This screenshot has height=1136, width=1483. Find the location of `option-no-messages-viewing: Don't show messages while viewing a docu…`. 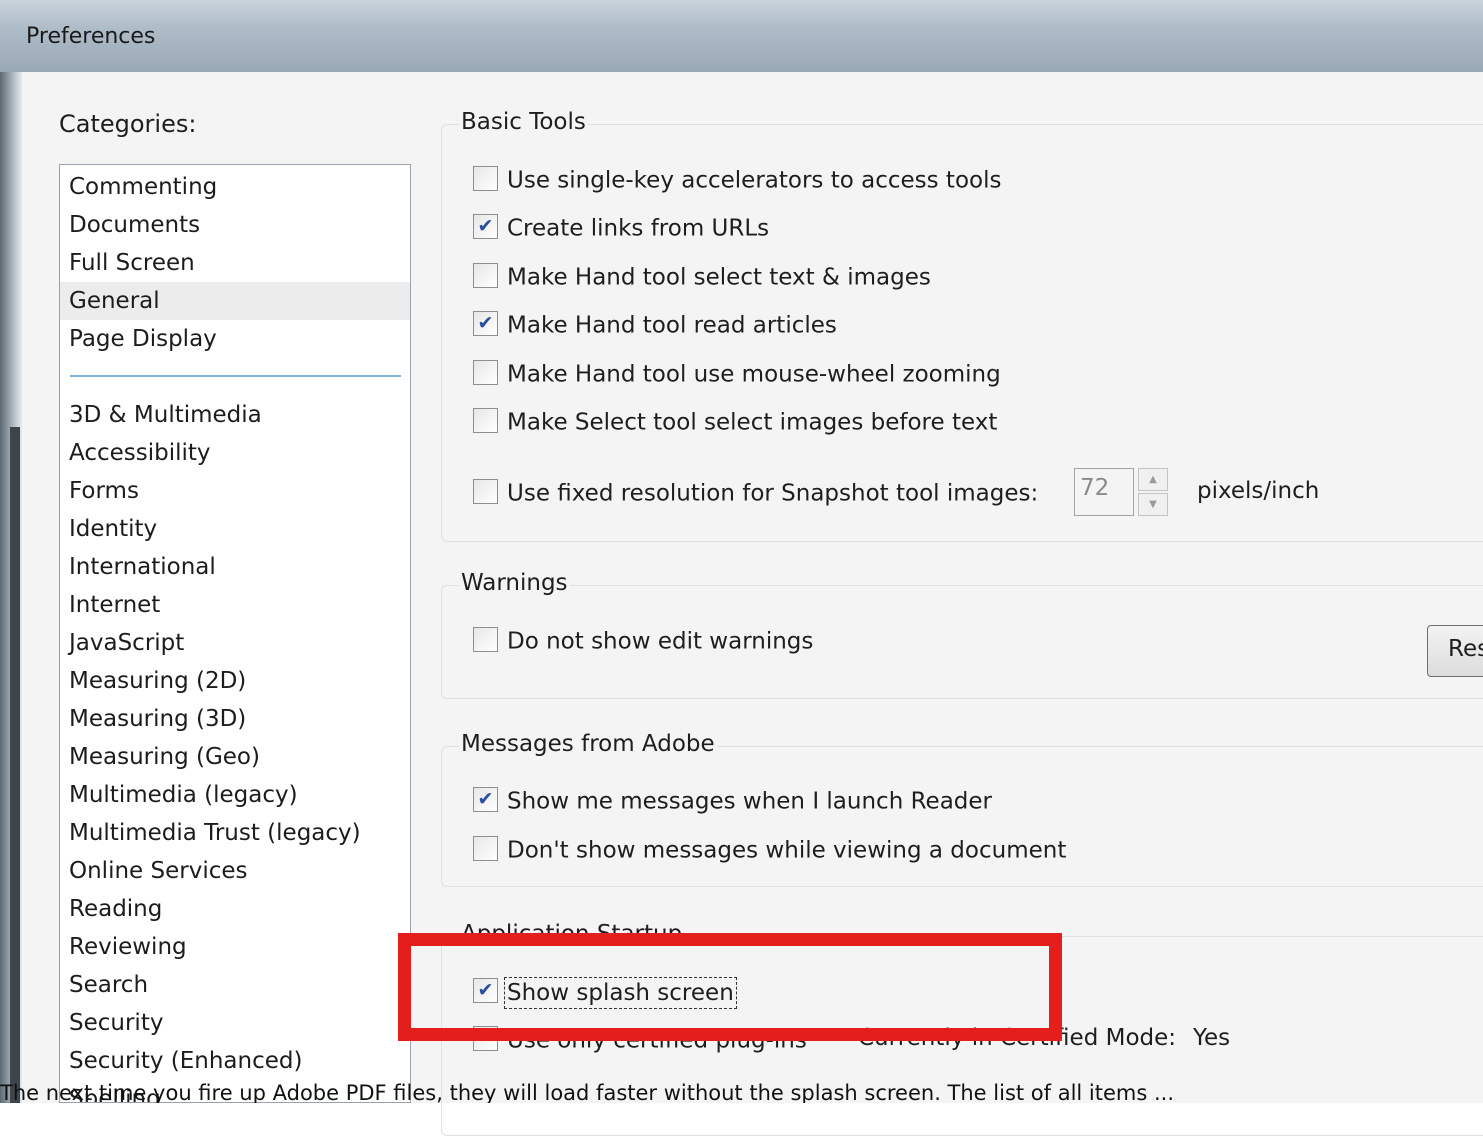

option-no-messages-viewing: Don't show messages while viewing a docu… is located at coordinates (769, 850).